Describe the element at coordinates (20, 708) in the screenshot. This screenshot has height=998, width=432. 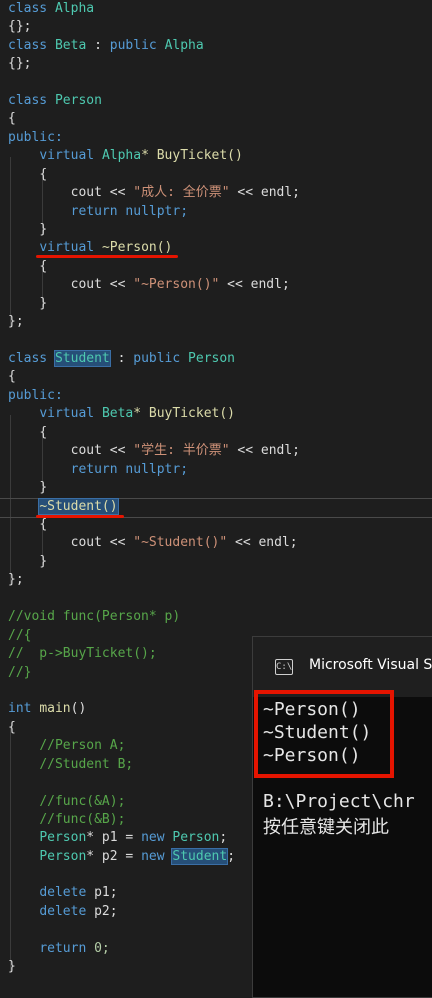
I see `keyword: int` at that location.